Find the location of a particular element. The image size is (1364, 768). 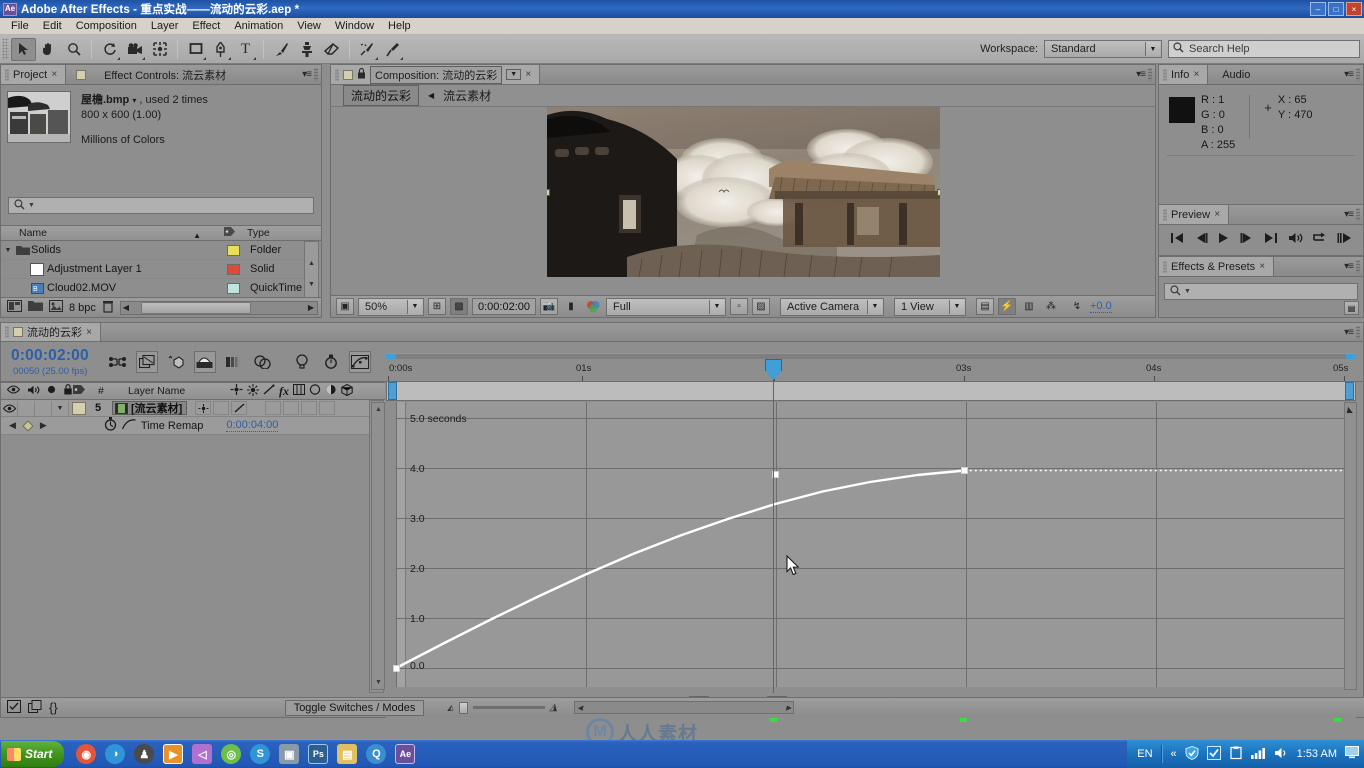

quality-icon is located at coordinates (269, 391).